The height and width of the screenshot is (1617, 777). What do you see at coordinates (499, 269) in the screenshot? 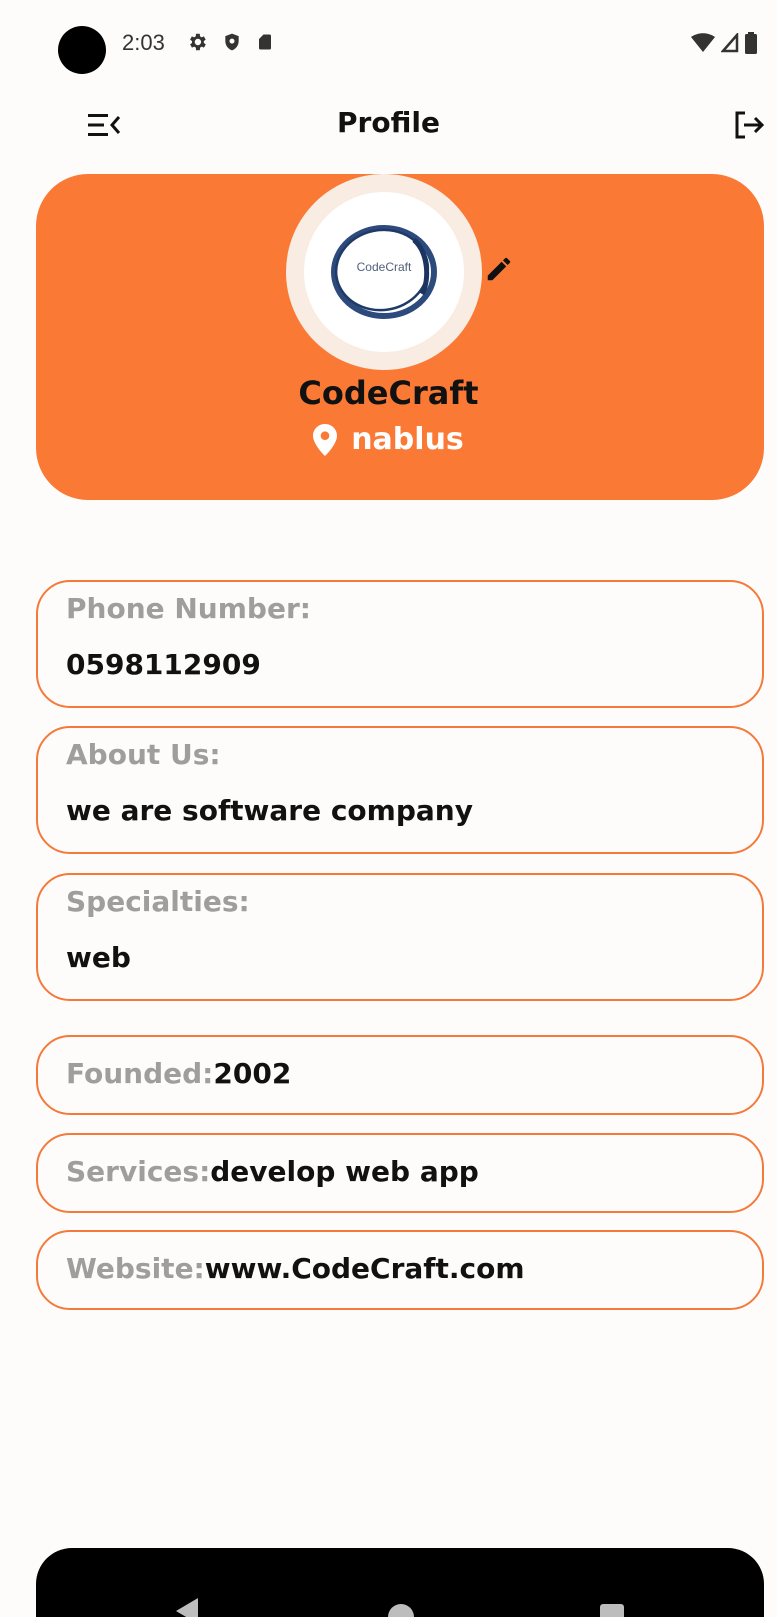
I see `pencil-icon` at bounding box center [499, 269].